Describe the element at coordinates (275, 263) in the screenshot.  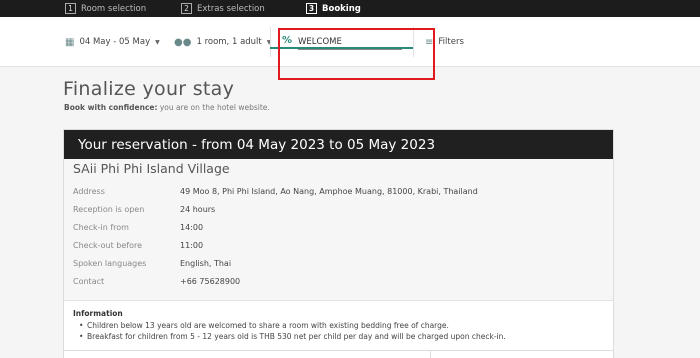
I see `detail-row-languages: Spoken languages English, Thai` at that location.